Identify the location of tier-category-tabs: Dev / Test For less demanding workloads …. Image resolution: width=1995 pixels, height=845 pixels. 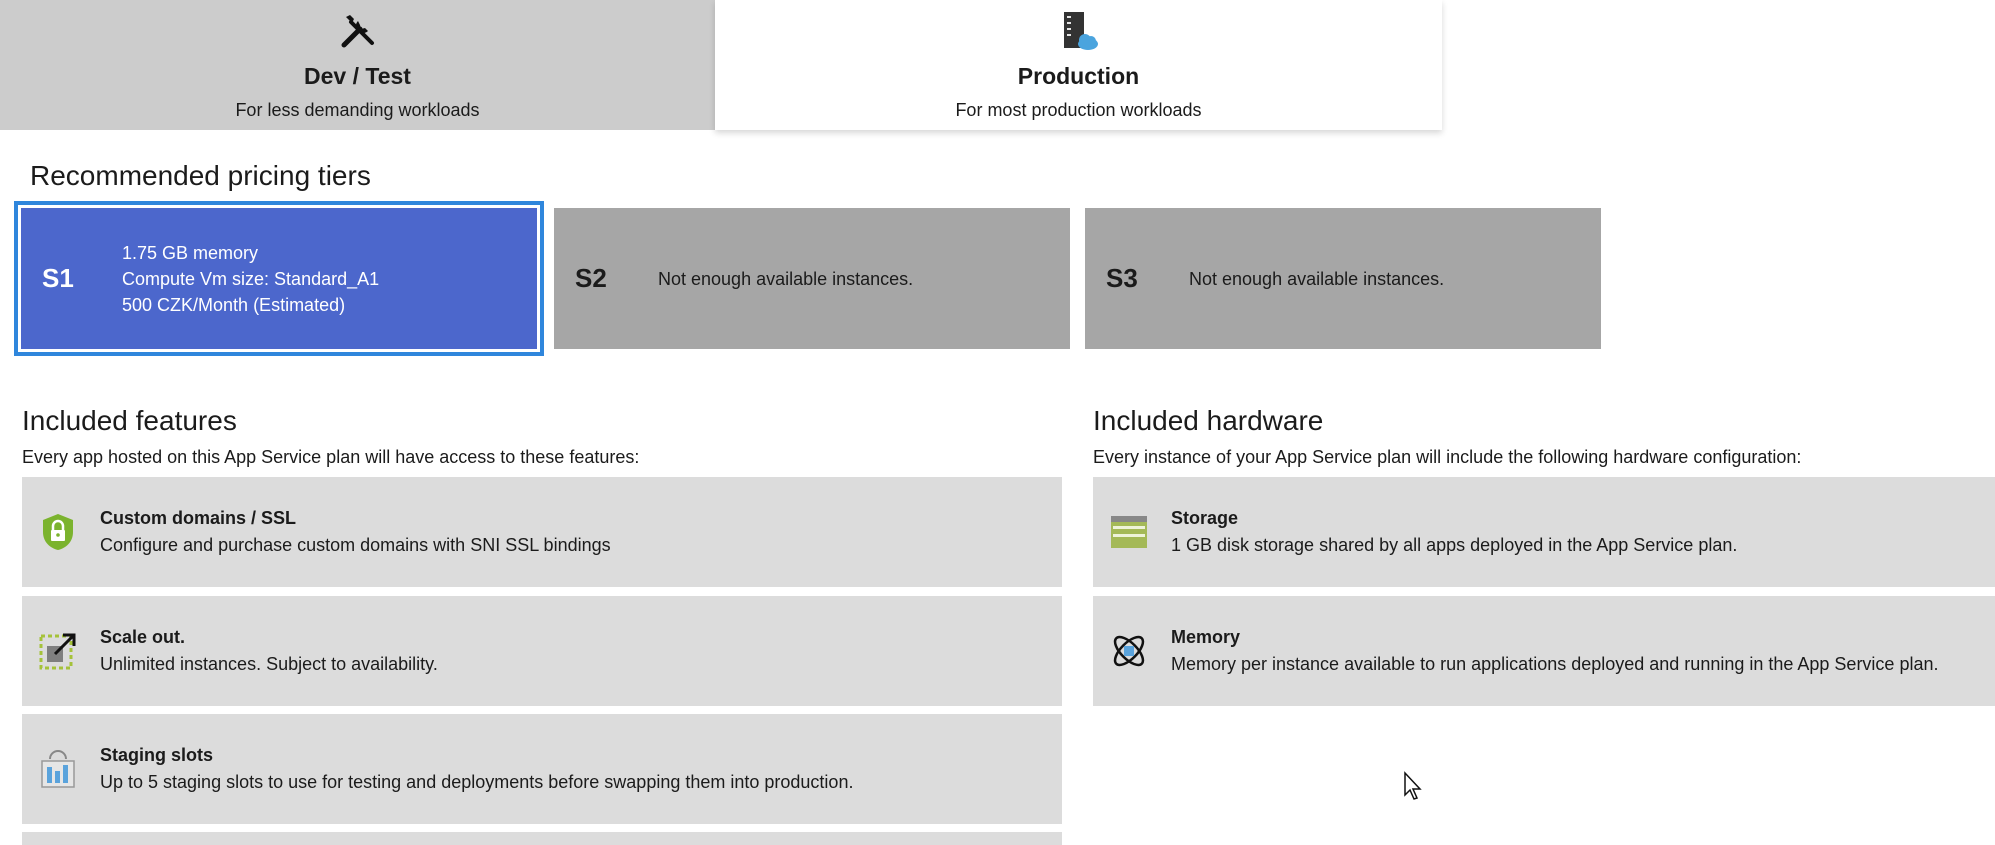
(721, 65).